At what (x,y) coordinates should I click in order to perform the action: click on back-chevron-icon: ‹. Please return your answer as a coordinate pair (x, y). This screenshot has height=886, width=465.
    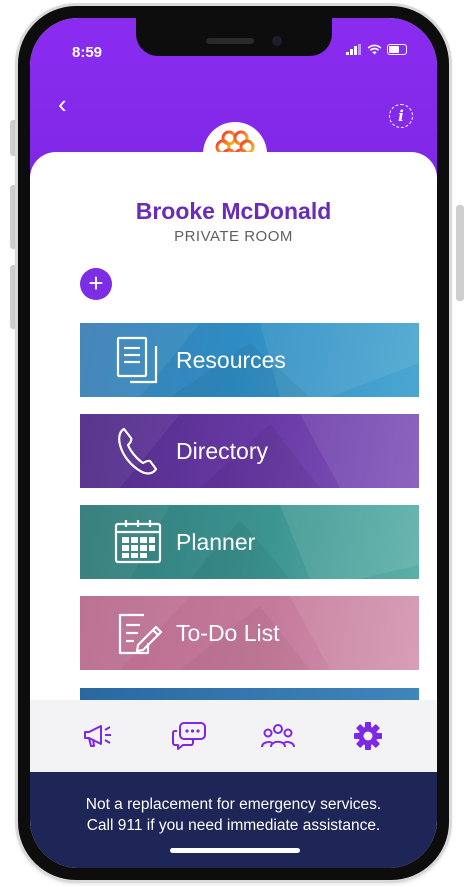
    Looking at the image, I should click on (62, 104).